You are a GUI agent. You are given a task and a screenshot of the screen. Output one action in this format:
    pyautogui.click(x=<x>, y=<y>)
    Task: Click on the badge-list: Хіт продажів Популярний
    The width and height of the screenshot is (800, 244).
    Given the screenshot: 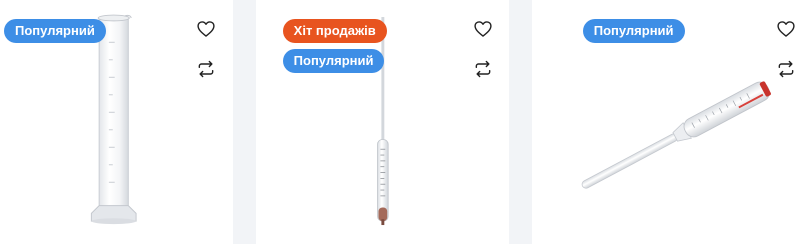 What is the action you would take?
    pyautogui.click(x=334, y=46)
    